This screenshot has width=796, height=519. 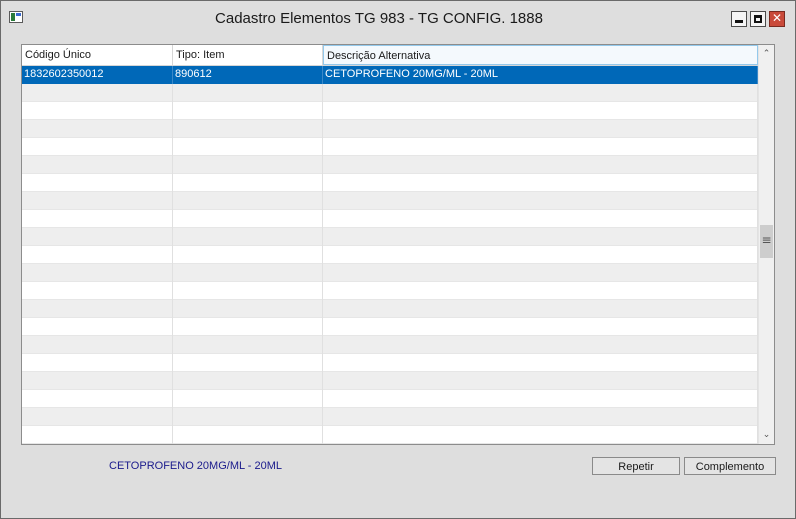 I want to click on scroll-thumb, so click(x=766, y=241).